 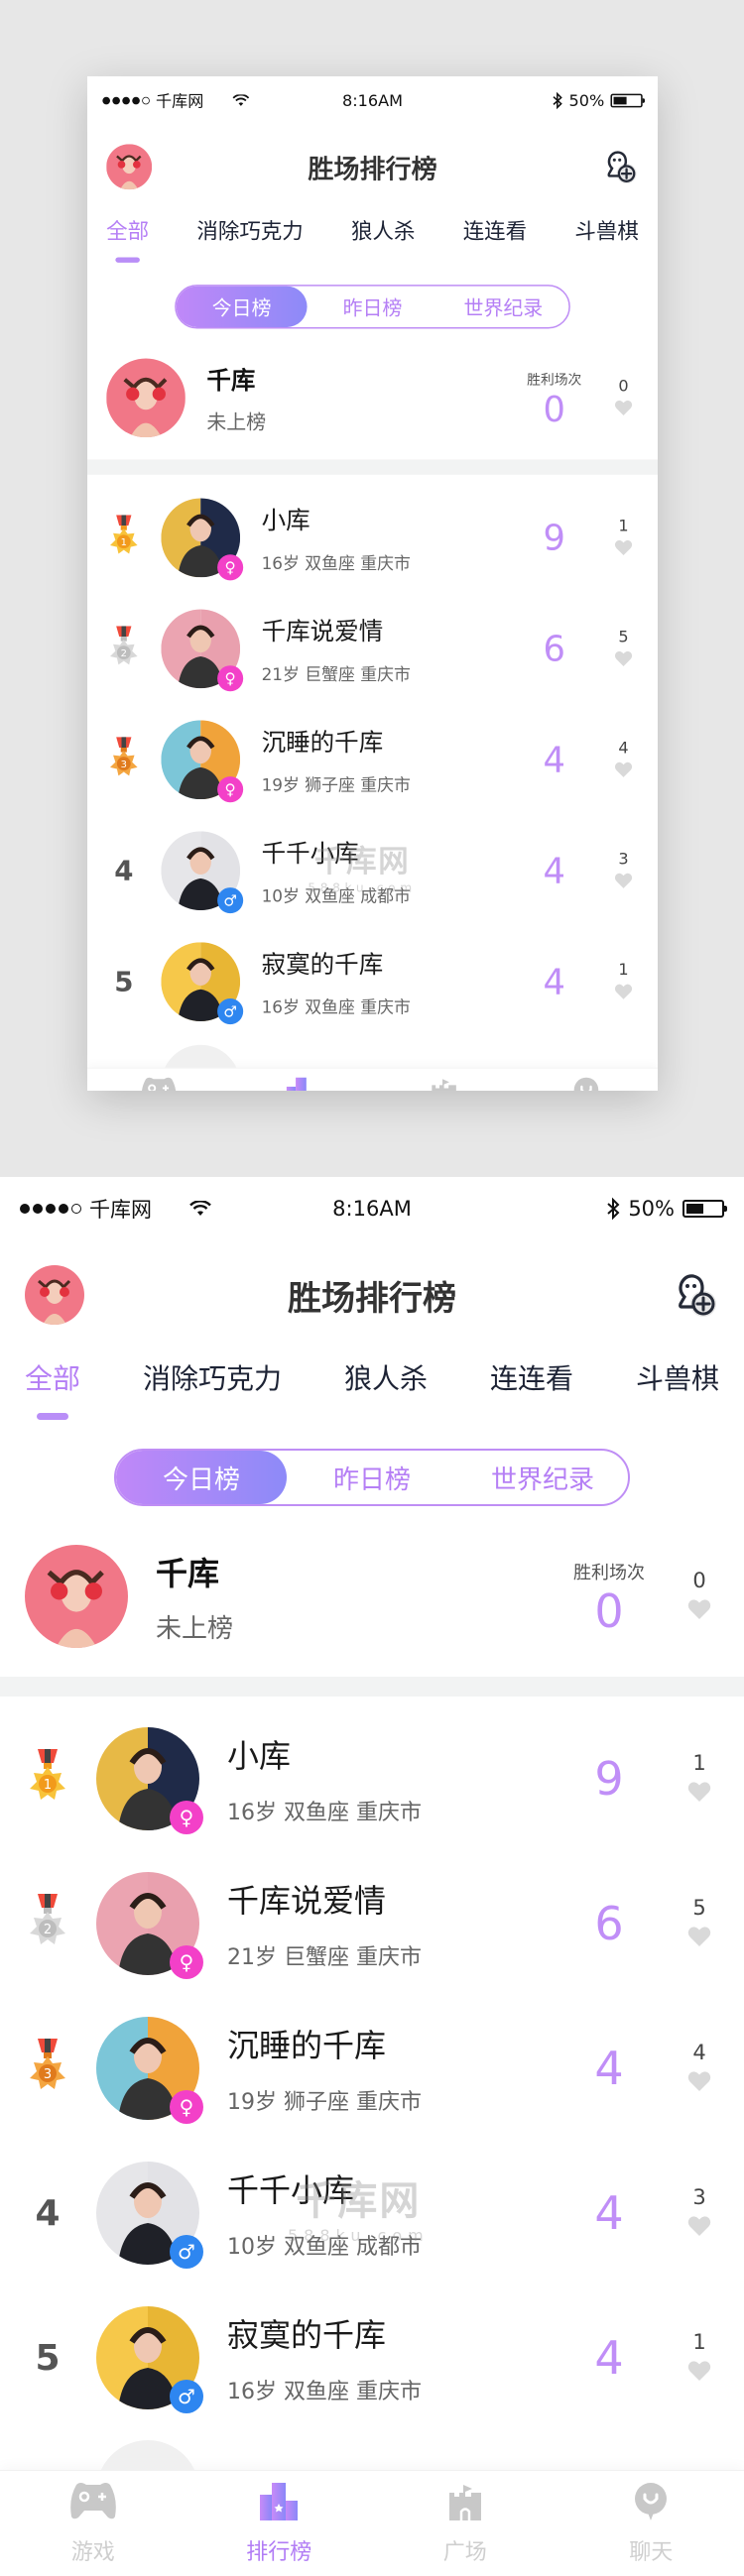 I want to click on nav-bar: 胜场排行榜, so click(x=372, y=1294).